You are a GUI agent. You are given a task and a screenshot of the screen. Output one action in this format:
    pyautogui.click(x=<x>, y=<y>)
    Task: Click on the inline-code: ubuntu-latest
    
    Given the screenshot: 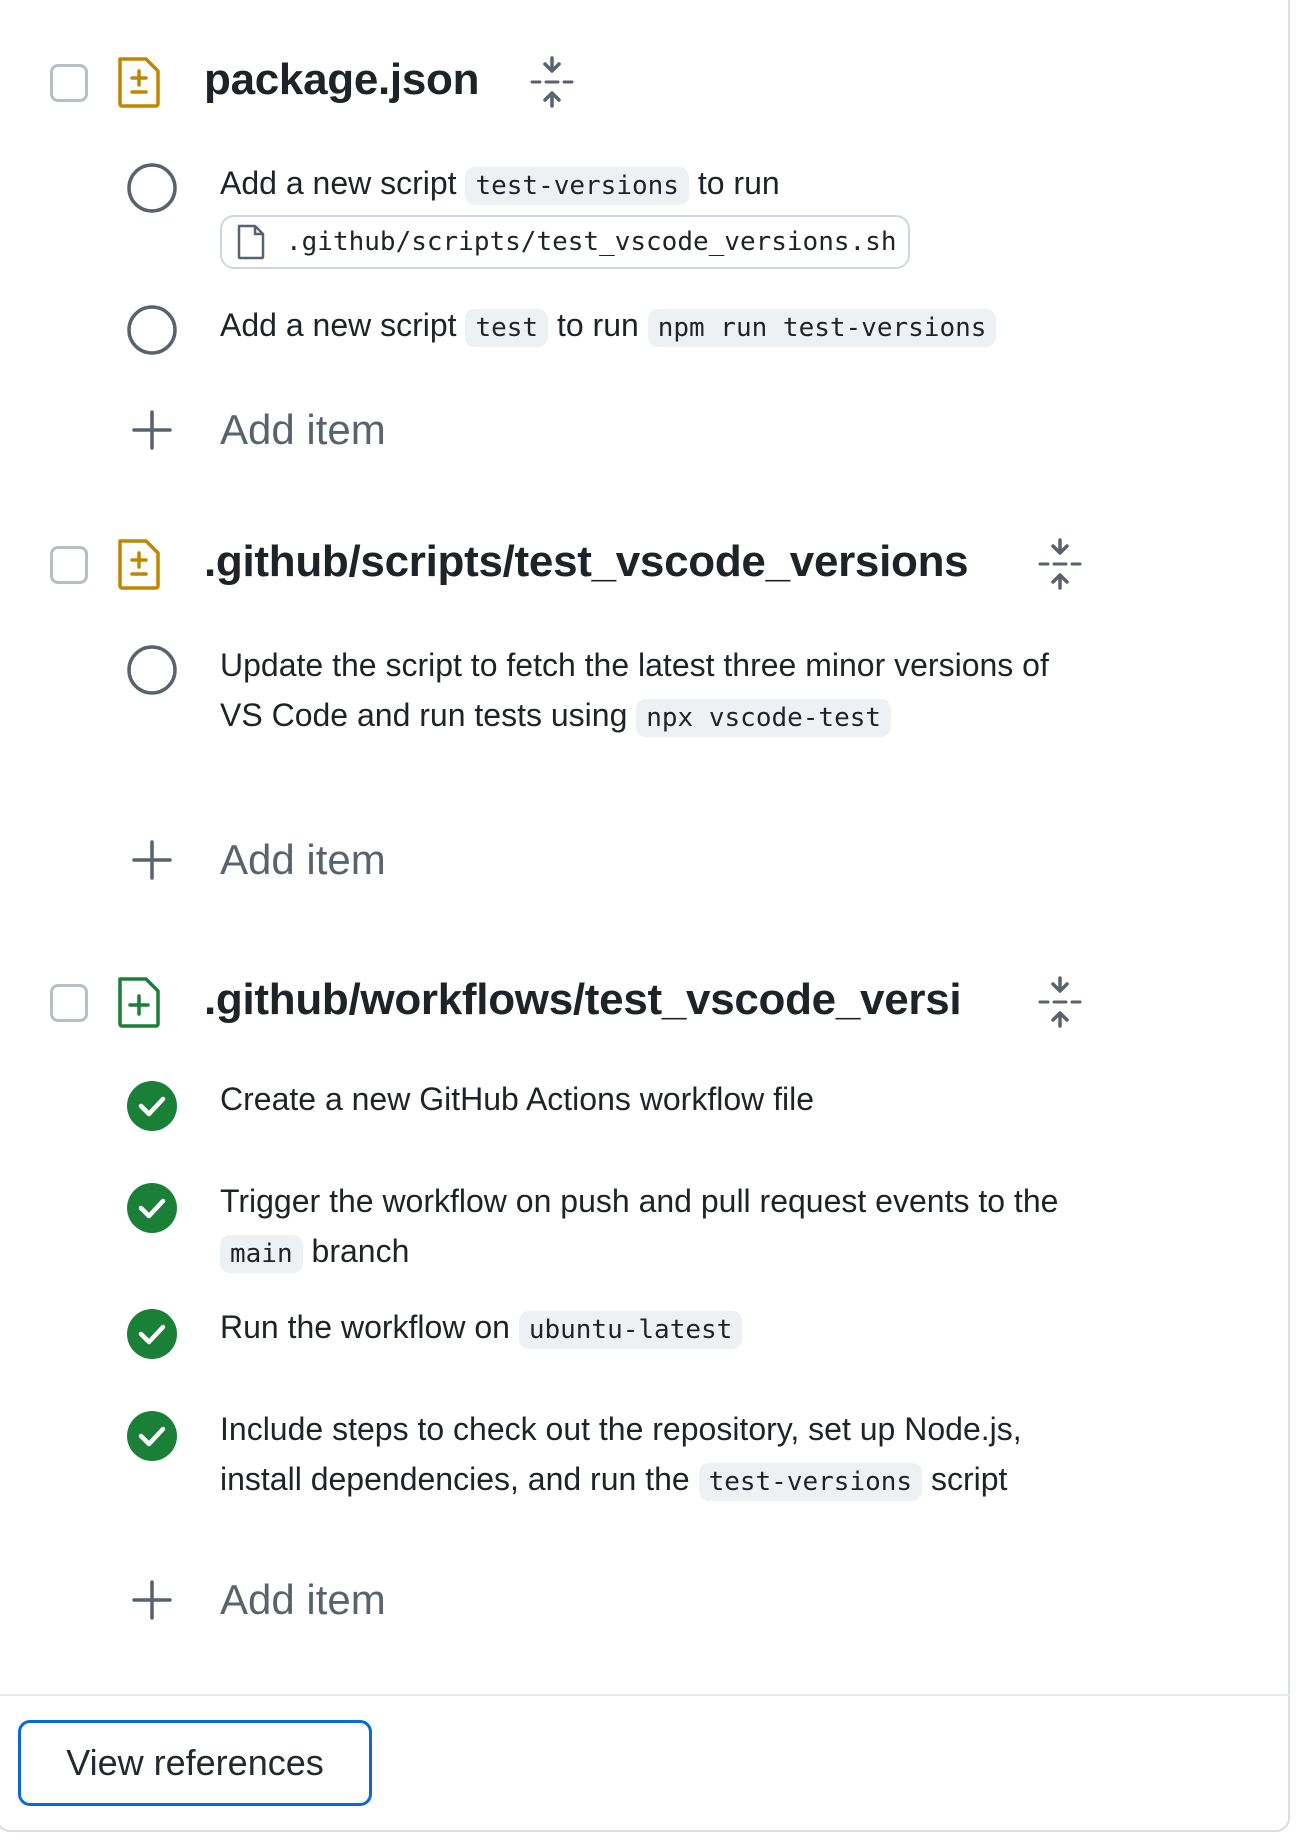 What is the action you would take?
    pyautogui.click(x=630, y=1330)
    